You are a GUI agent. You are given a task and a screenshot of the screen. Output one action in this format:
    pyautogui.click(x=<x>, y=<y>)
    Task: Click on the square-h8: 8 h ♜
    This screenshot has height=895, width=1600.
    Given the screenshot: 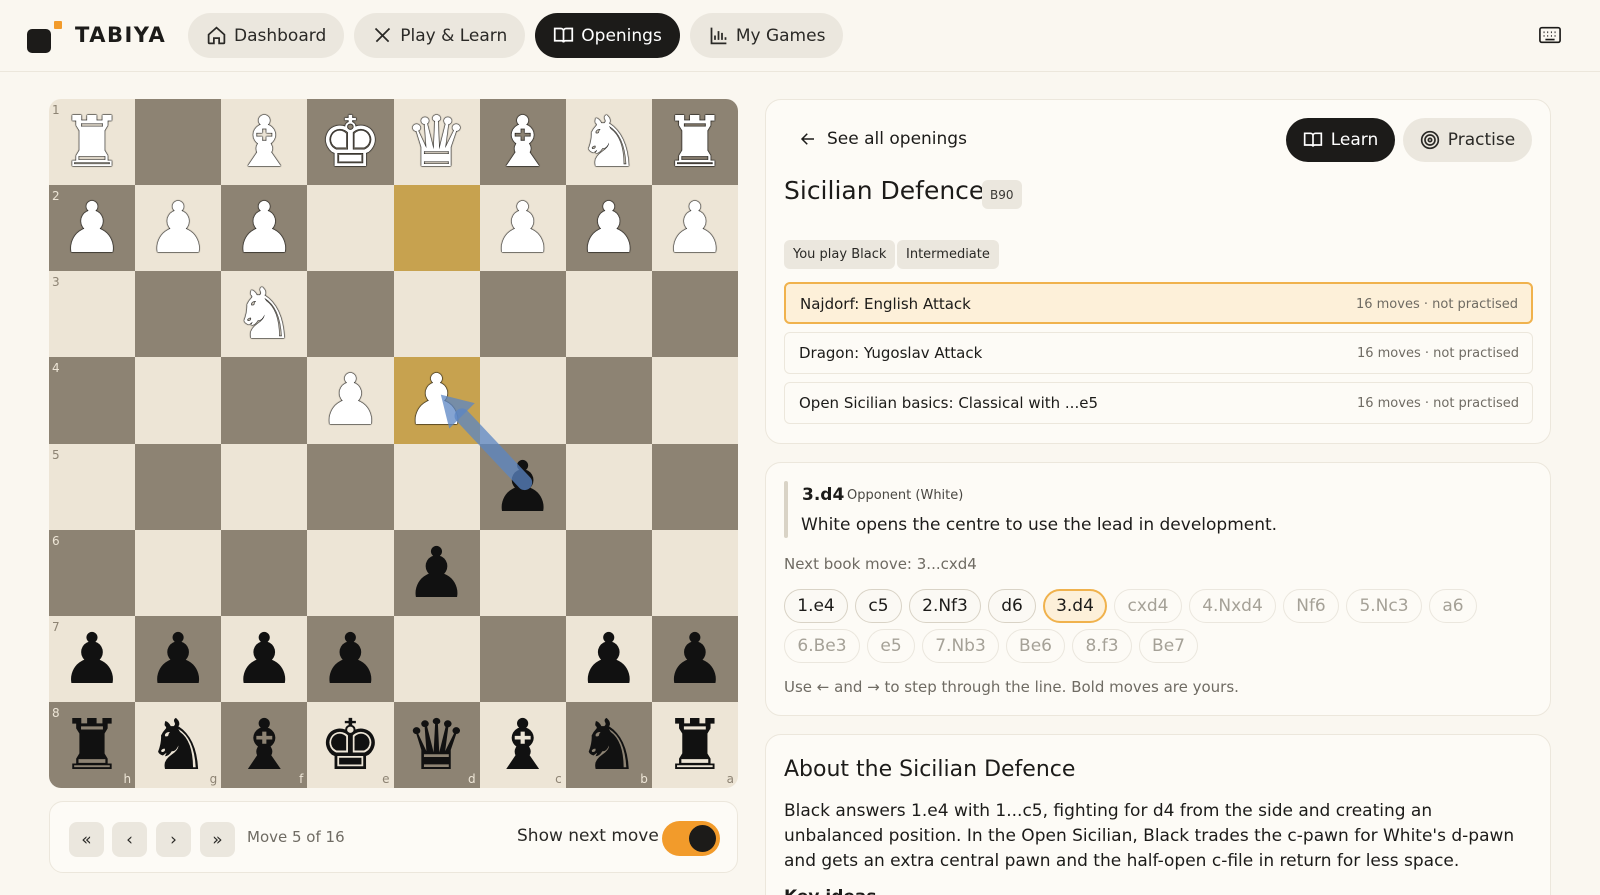 What is the action you would take?
    pyautogui.click(x=92, y=744)
    